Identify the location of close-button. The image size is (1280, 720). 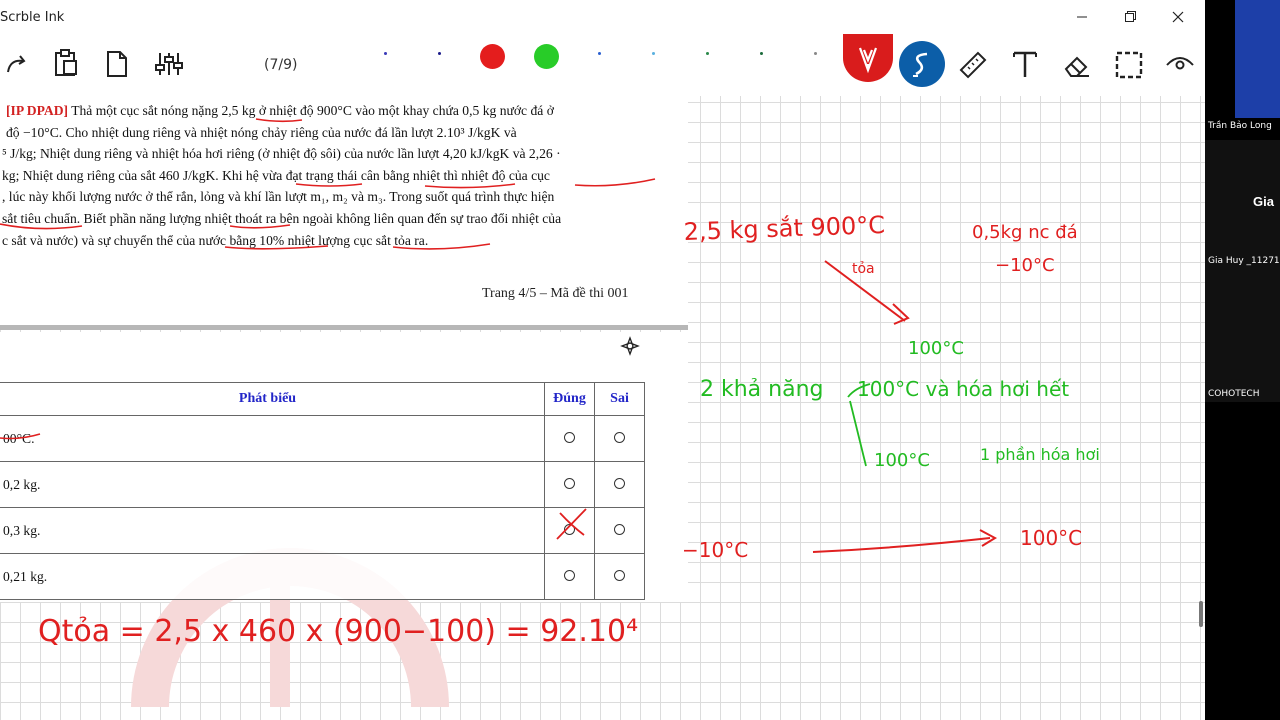
(1178, 17).